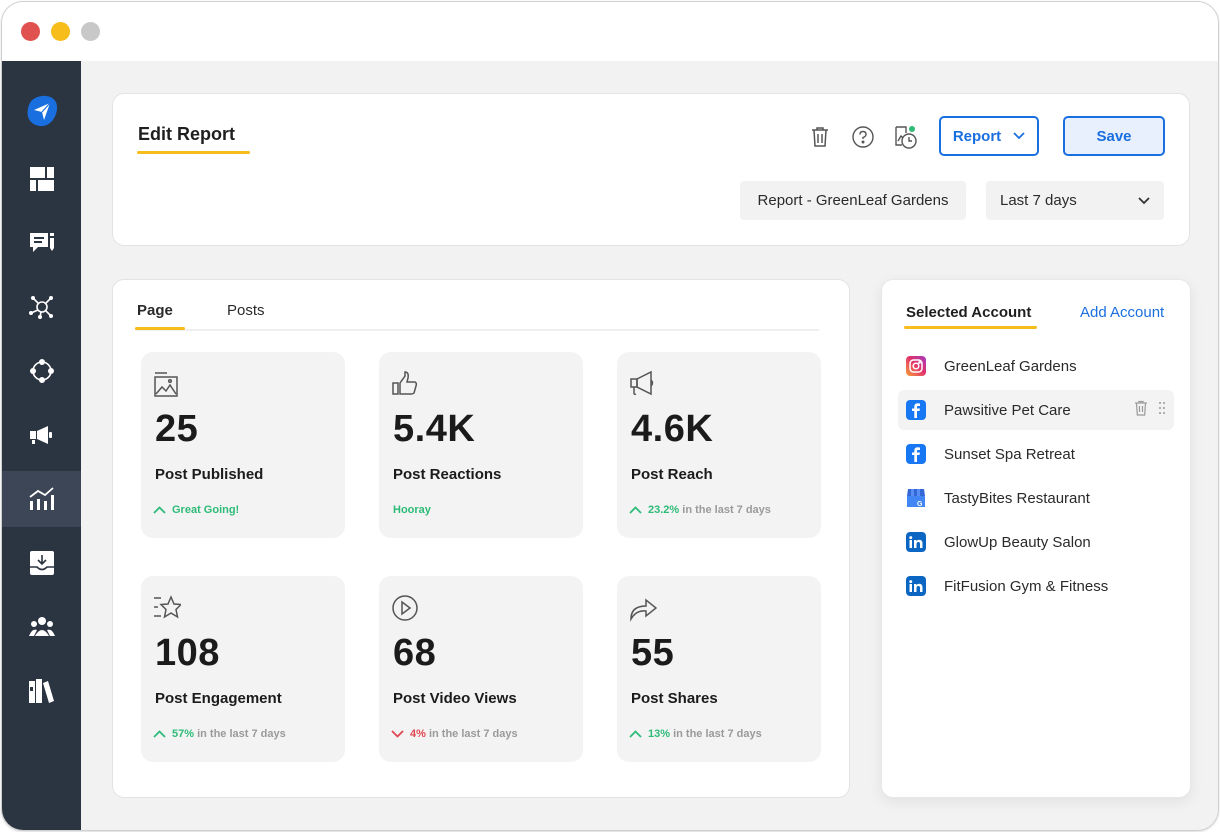 This screenshot has width=1220, height=832. I want to click on stat-trend: 4% in the last 7 days, so click(454, 734).